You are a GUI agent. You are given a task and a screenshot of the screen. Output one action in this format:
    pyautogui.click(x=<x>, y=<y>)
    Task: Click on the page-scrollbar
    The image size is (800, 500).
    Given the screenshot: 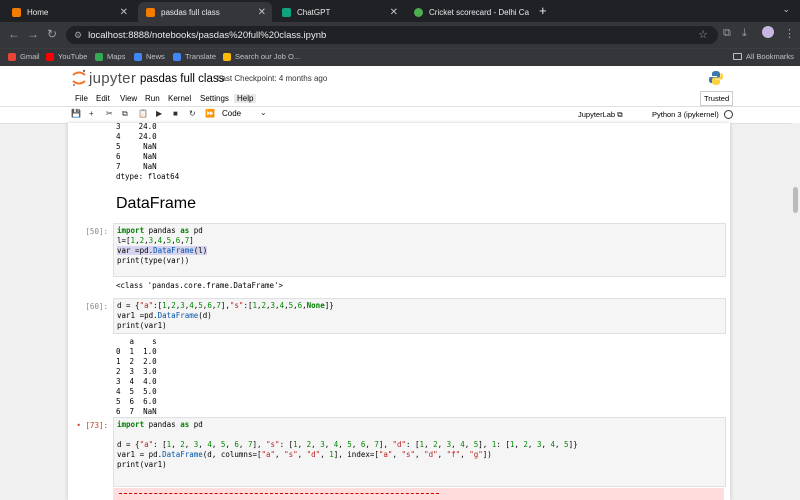 What is the action you would take?
    pyautogui.click(x=795, y=311)
    